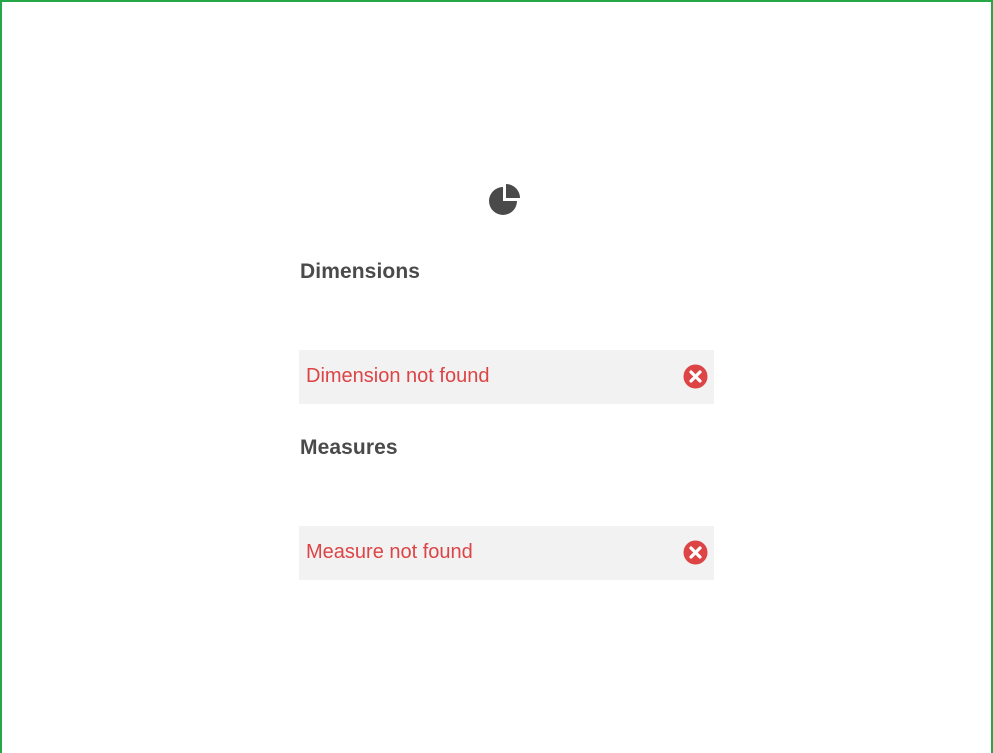 The image size is (993, 753). What do you see at coordinates (398, 376) in the screenshot?
I see `dimension-error-label: Dimension not found` at bounding box center [398, 376].